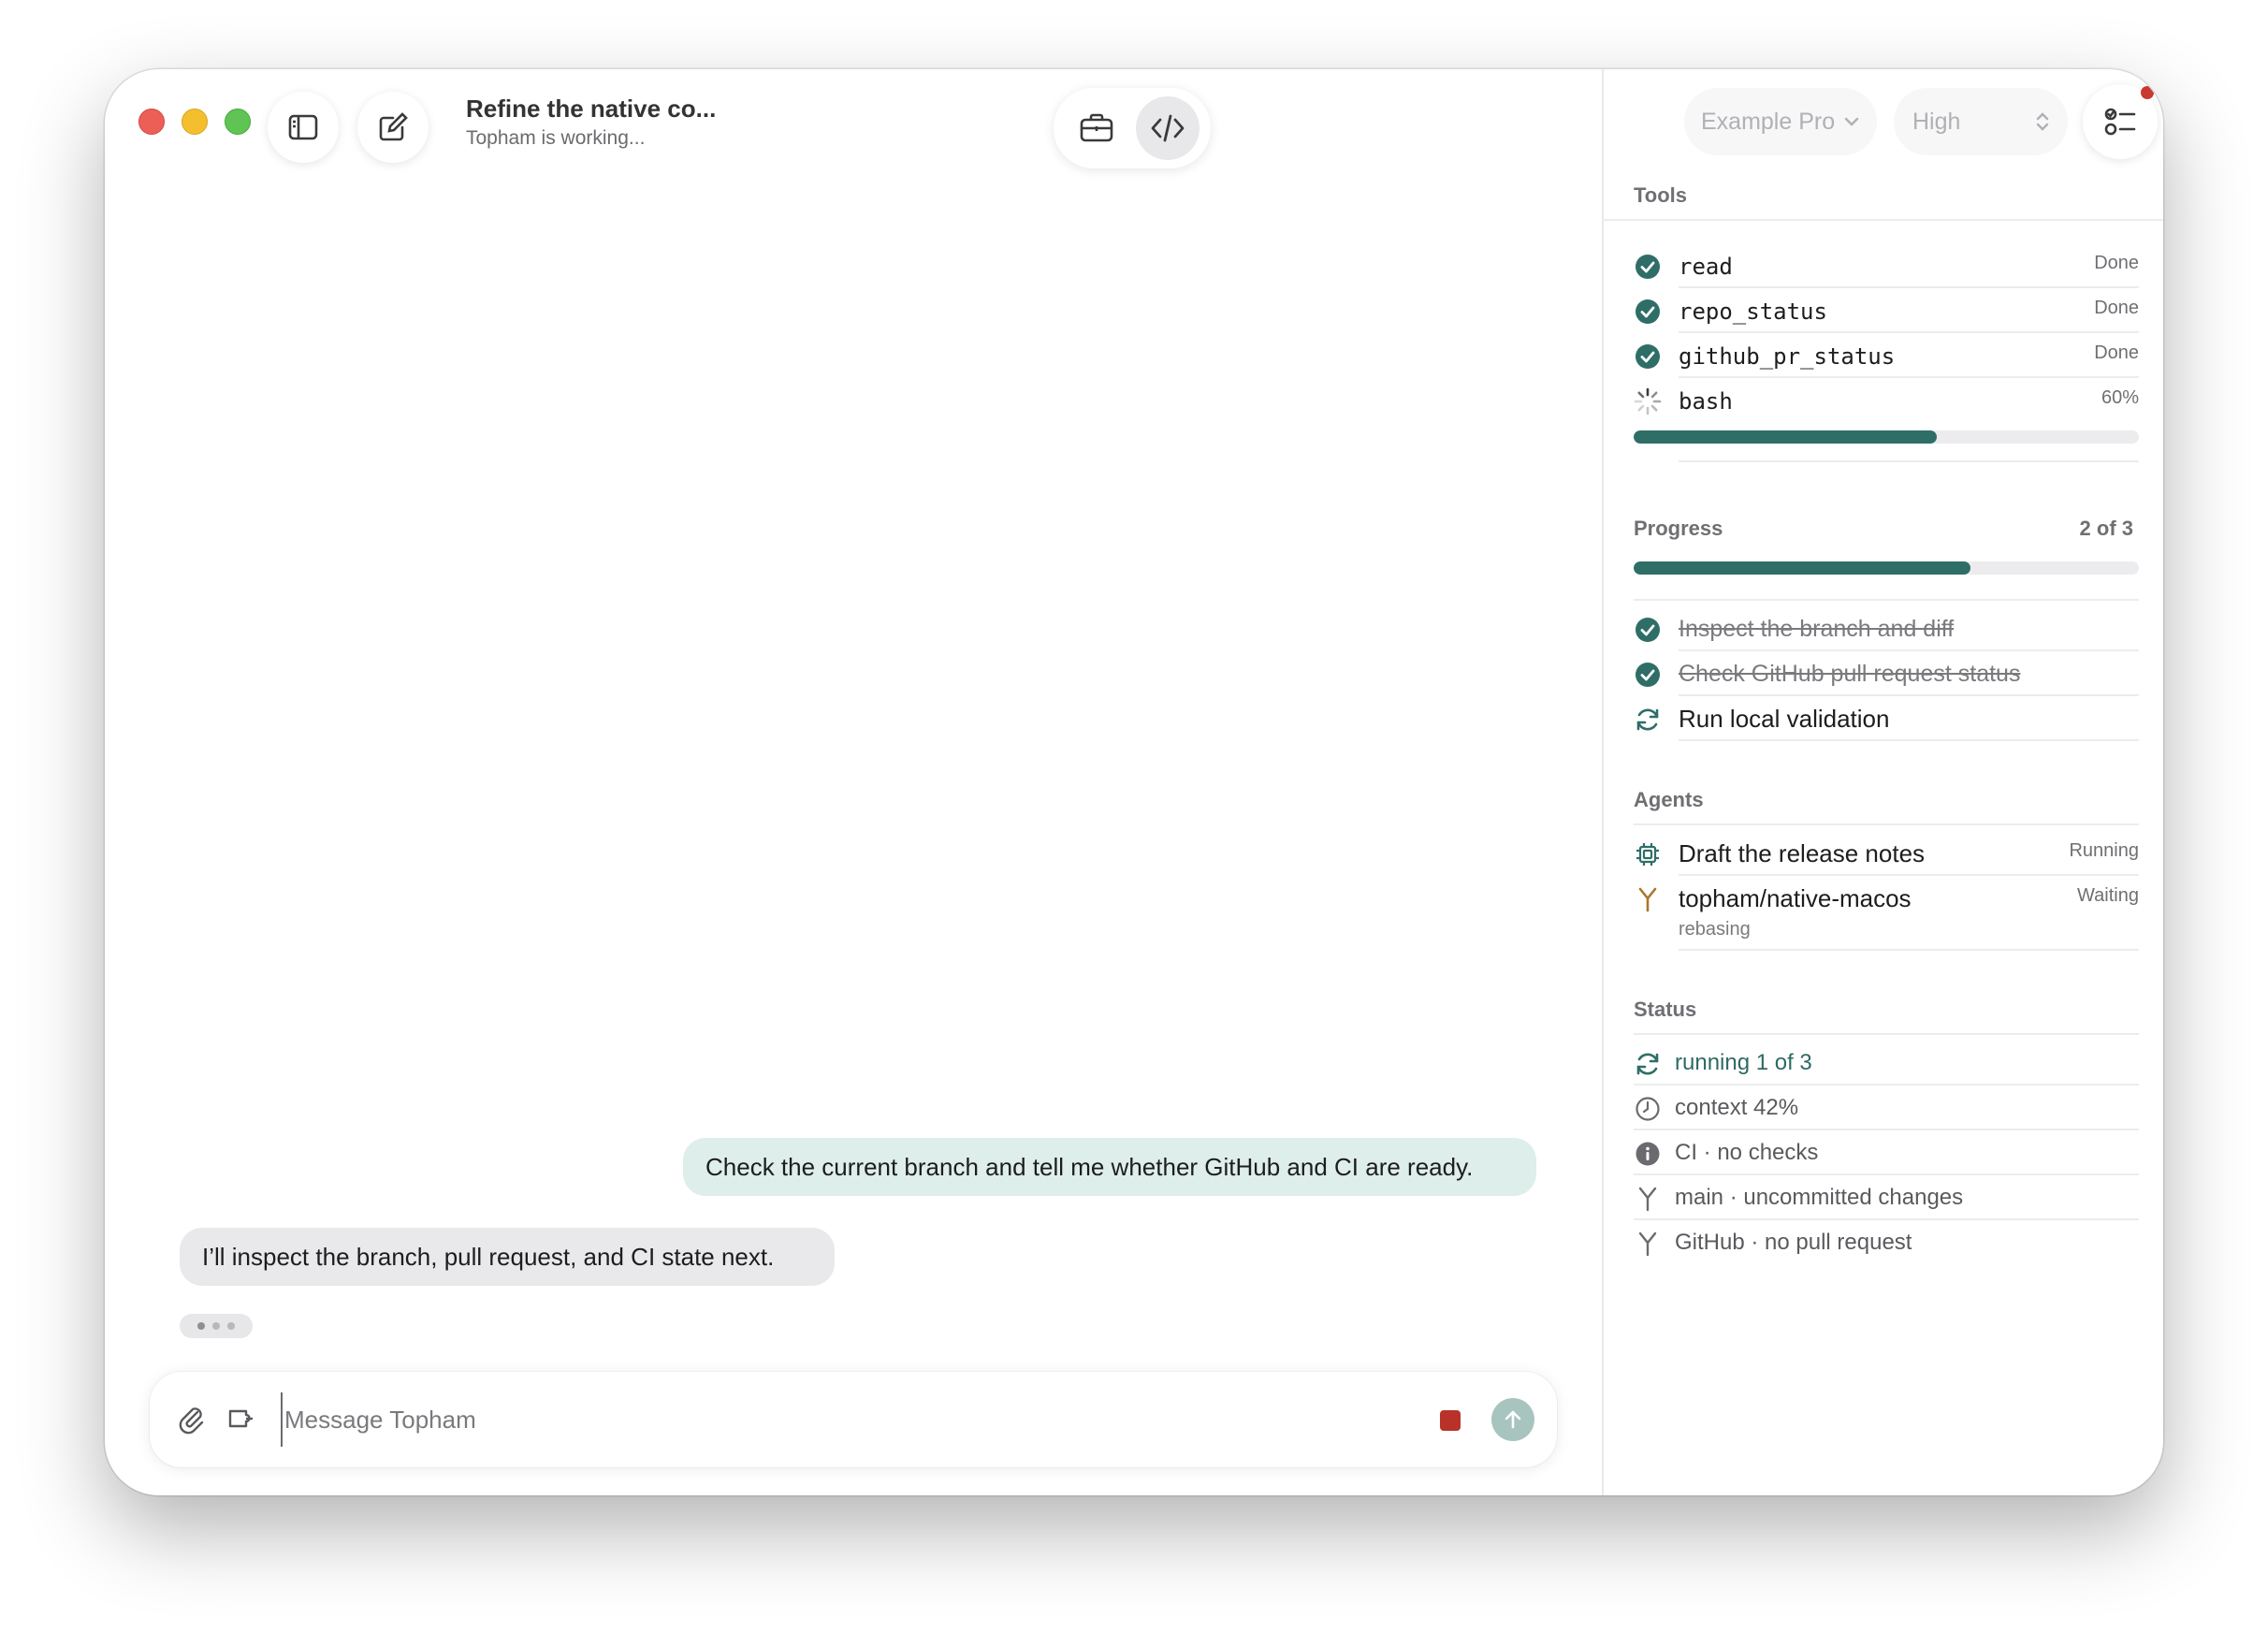  I want to click on agent-name: Draft the release notes, so click(1803, 853).